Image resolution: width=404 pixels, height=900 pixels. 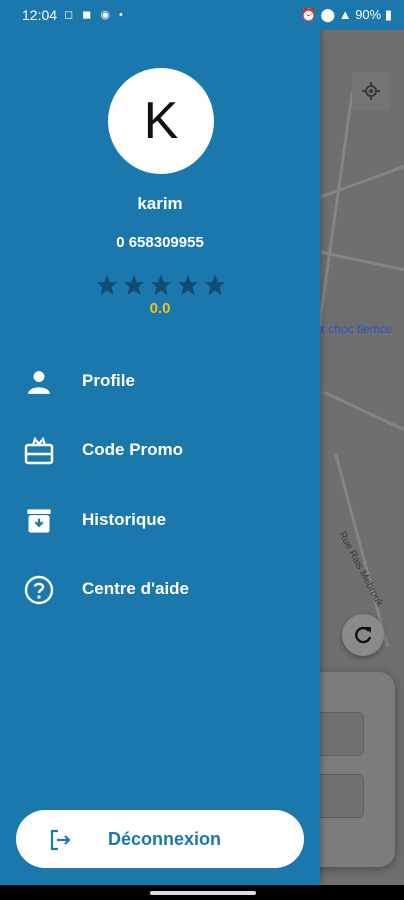 What do you see at coordinates (328, 14) in the screenshot?
I see `location-icon: ⬤` at bounding box center [328, 14].